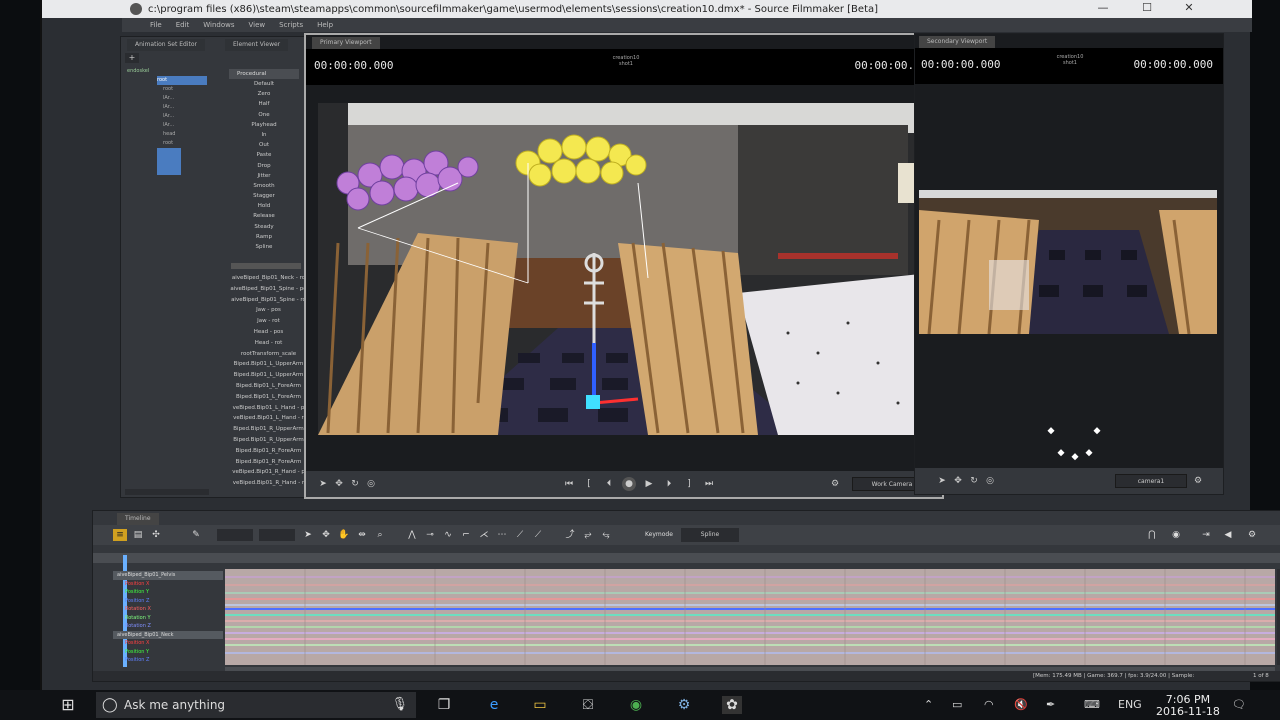 Image resolution: width=1280 pixels, height=720 pixels. Describe the element at coordinates (156, 535) in the screenshot. I see `graph-editor-icon: ✣` at that location.